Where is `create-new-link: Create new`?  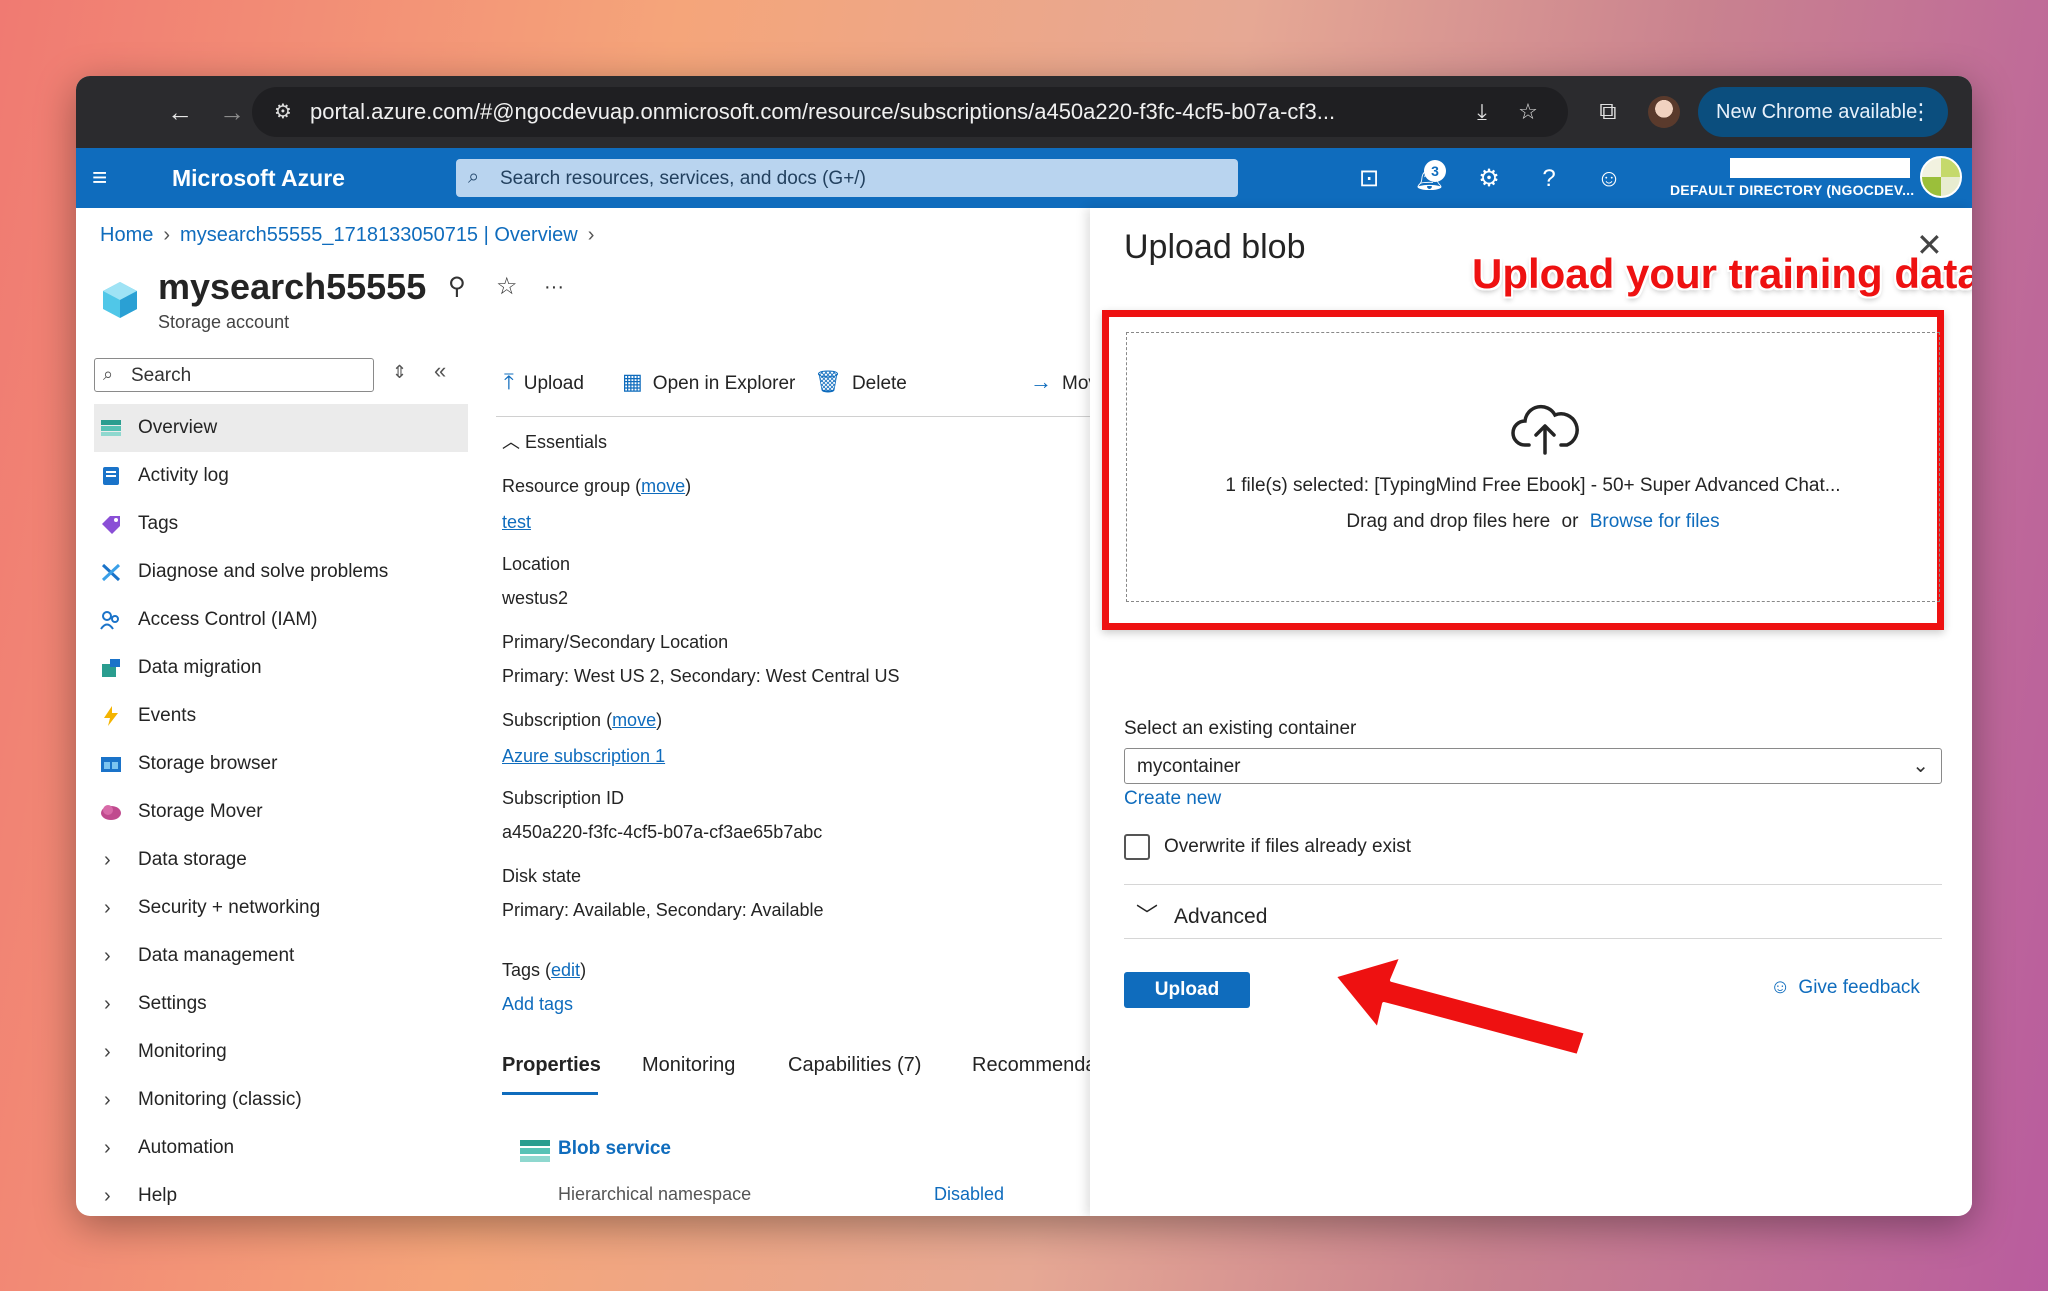
create-new-link: Create new is located at coordinates (1172, 799).